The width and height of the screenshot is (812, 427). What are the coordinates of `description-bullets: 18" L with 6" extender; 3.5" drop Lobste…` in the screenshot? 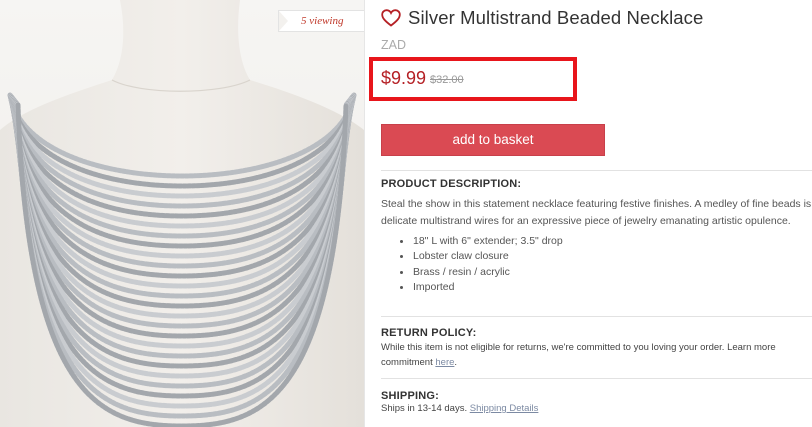 It's located at (481, 264).